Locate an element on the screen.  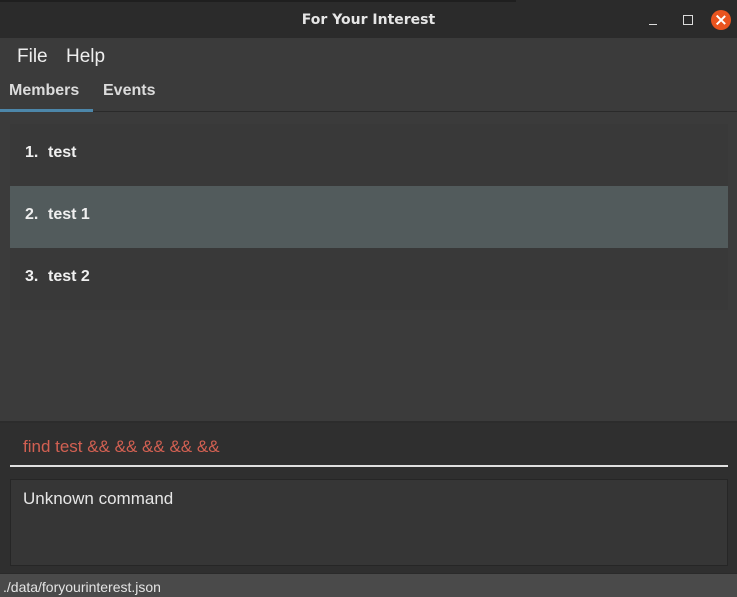
window-title: For Your Interest is located at coordinates (368, 20).